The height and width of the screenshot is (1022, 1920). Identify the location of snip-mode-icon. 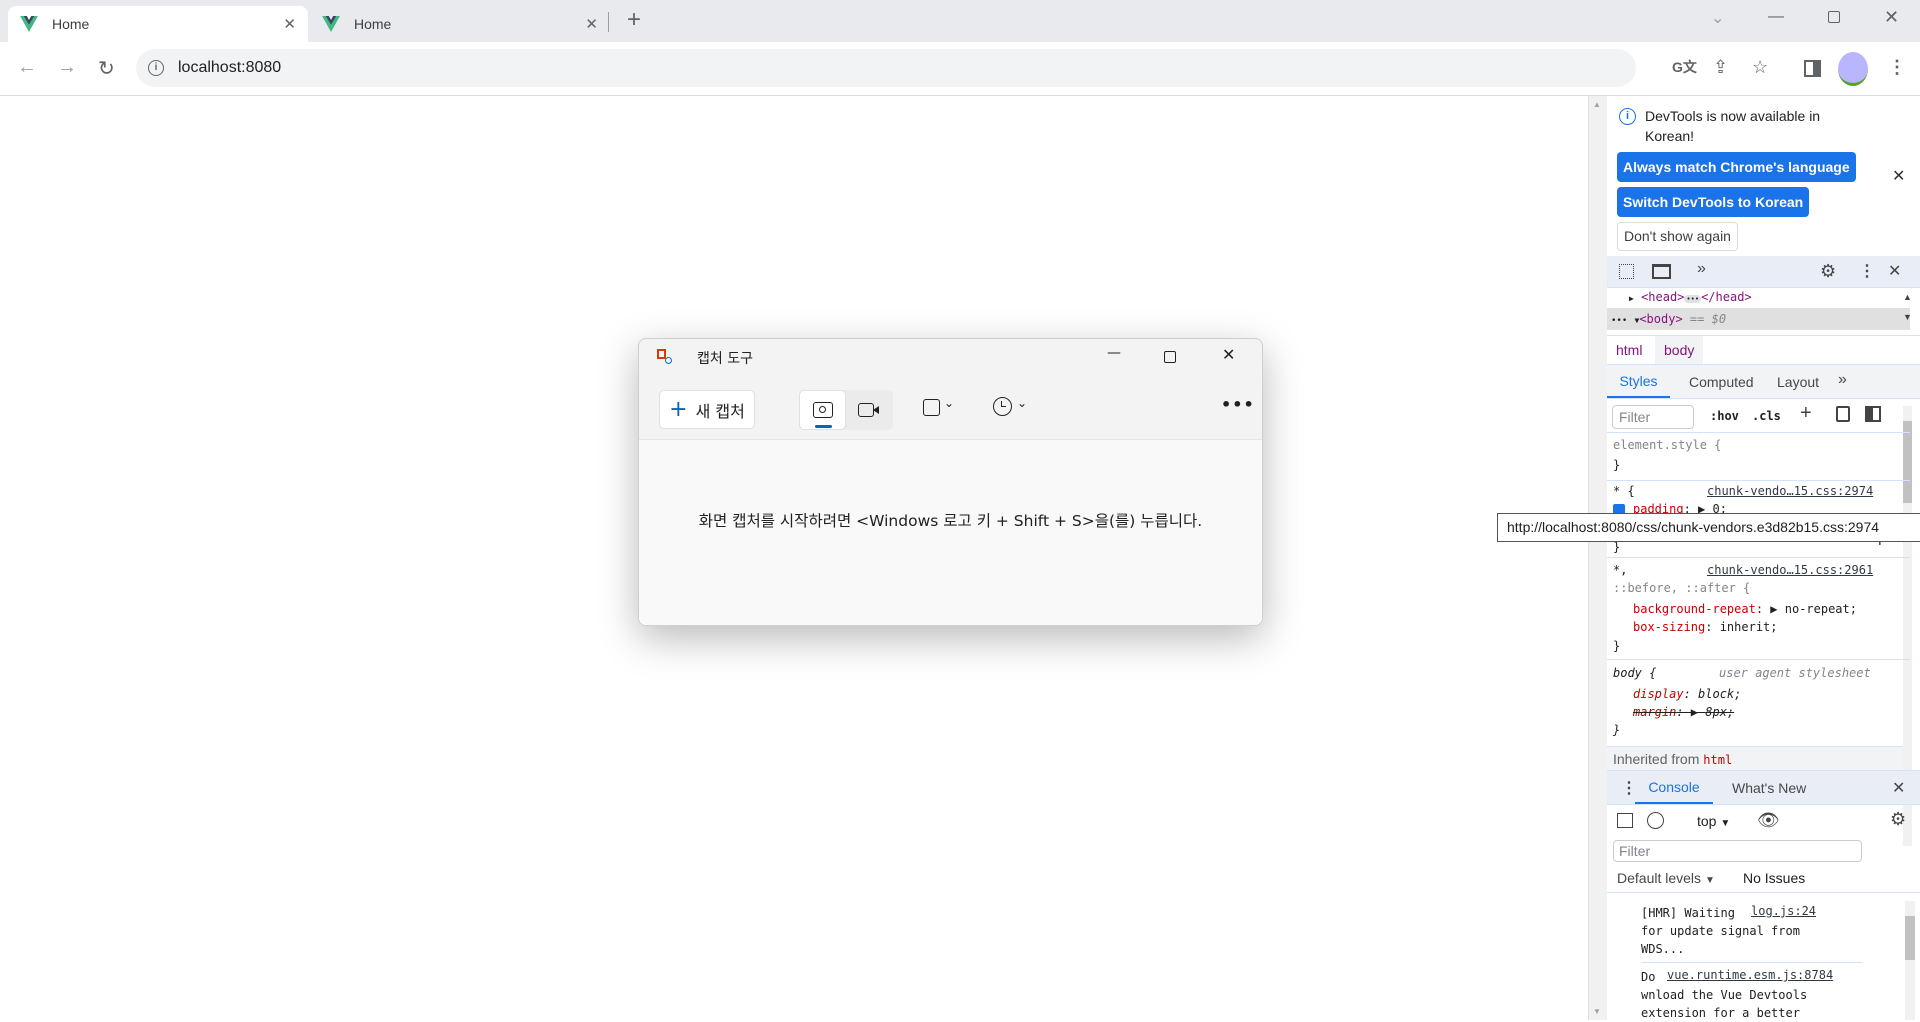
(931, 407).